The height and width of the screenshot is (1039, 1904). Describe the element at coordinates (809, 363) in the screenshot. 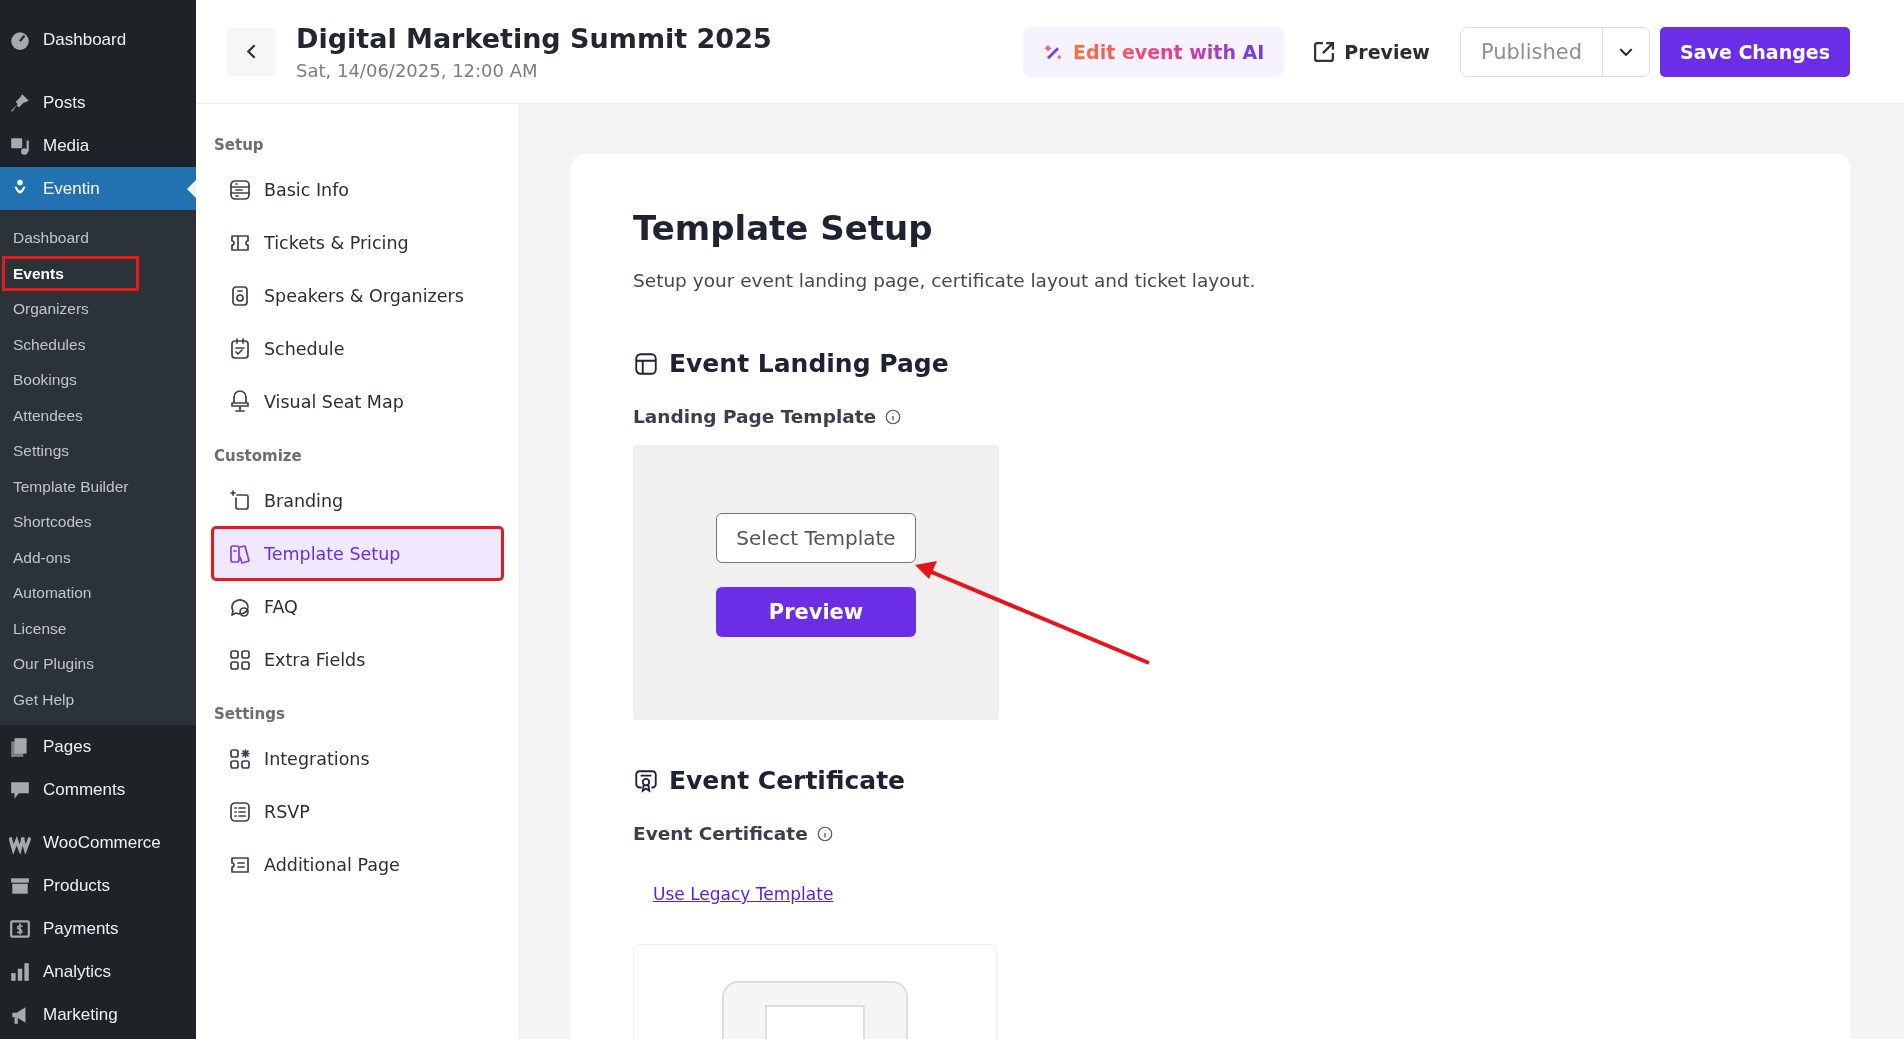

I see `section-heading: Event Landing Page` at that location.